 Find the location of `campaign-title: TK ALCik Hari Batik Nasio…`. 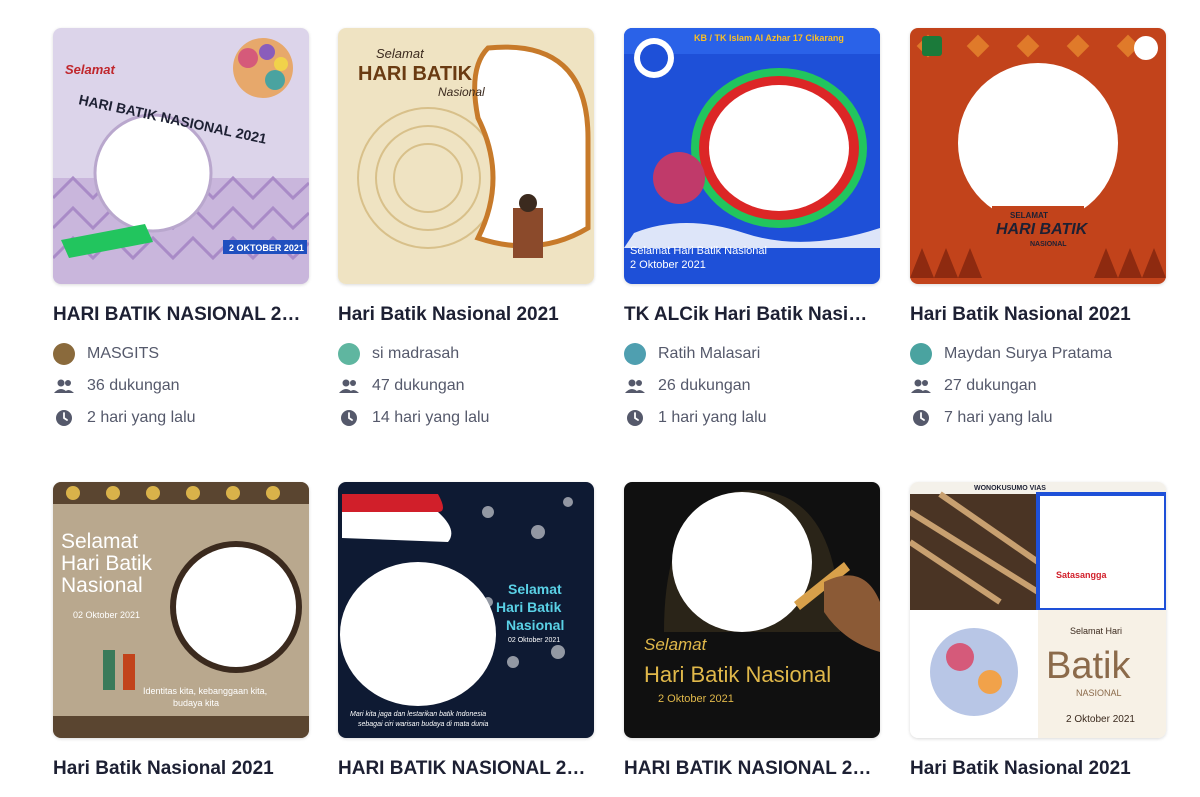

campaign-title: TK ALCik Hari Batik Nasio… is located at coordinates (749, 315).